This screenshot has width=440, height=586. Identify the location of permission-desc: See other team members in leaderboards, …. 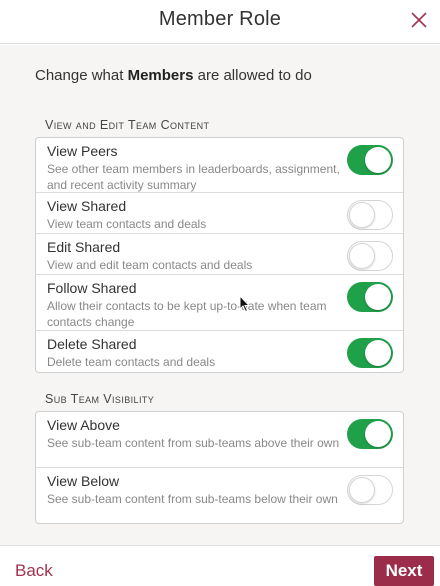
(193, 177).